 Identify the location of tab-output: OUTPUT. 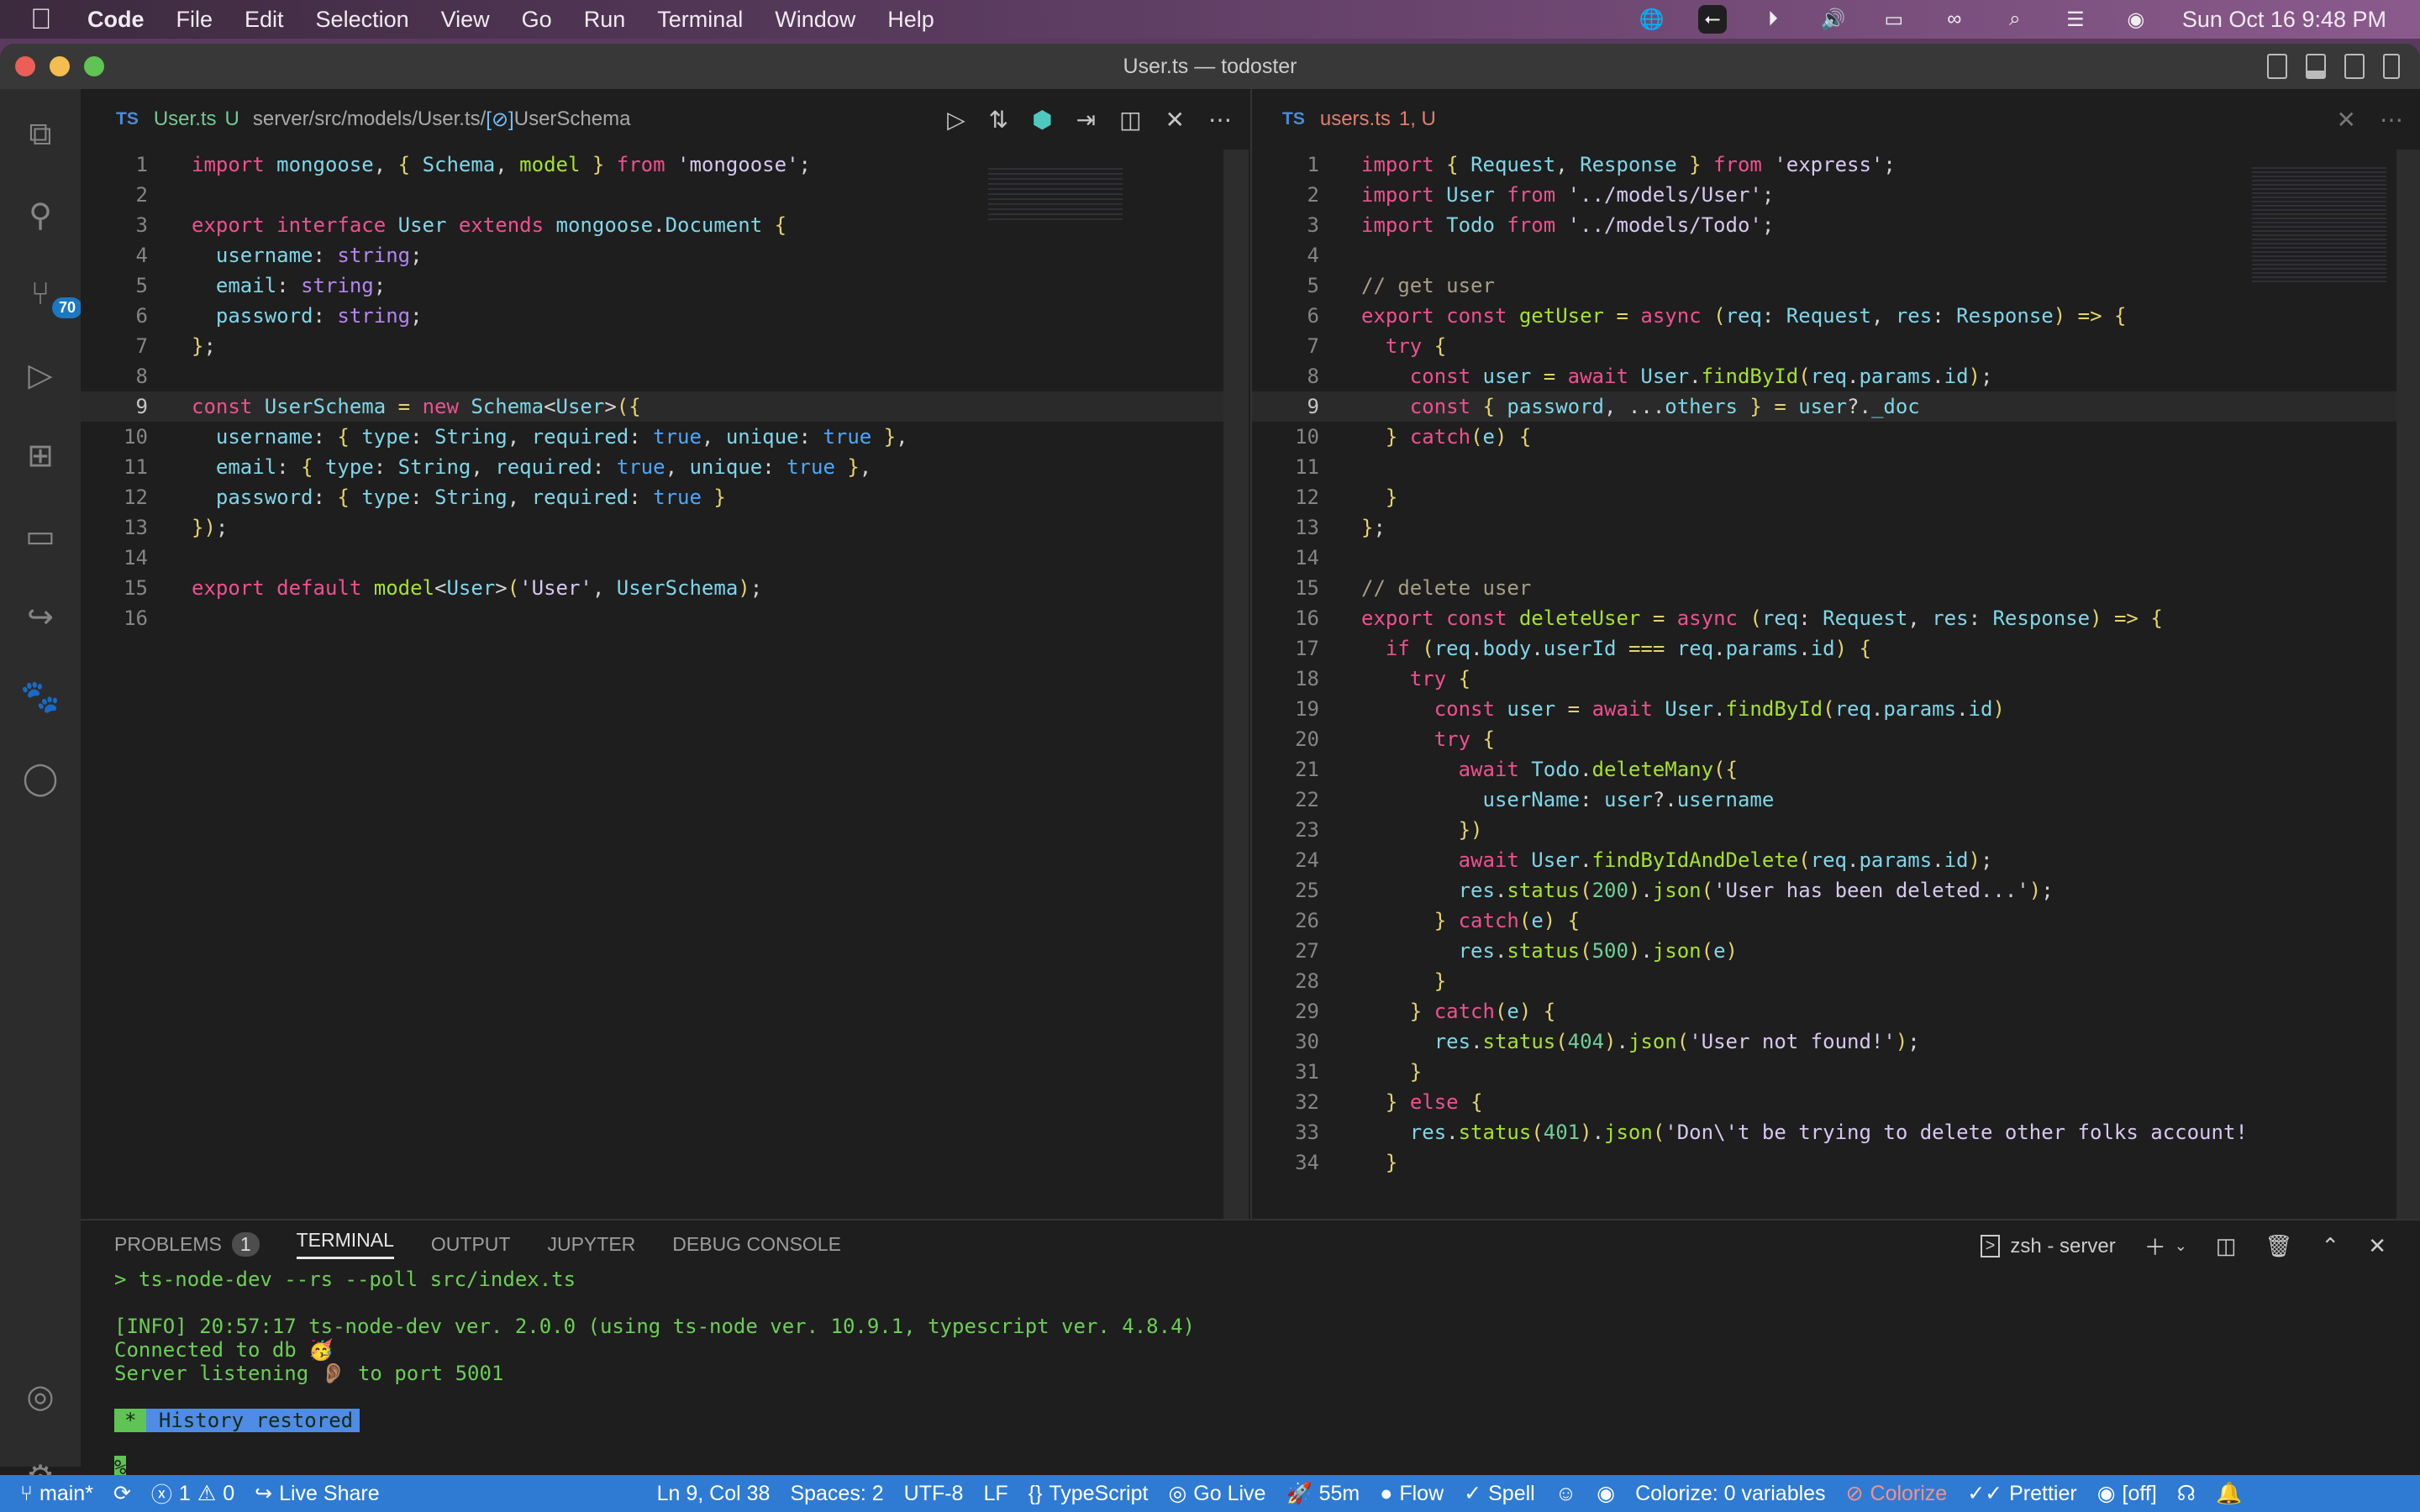
(471, 1244).